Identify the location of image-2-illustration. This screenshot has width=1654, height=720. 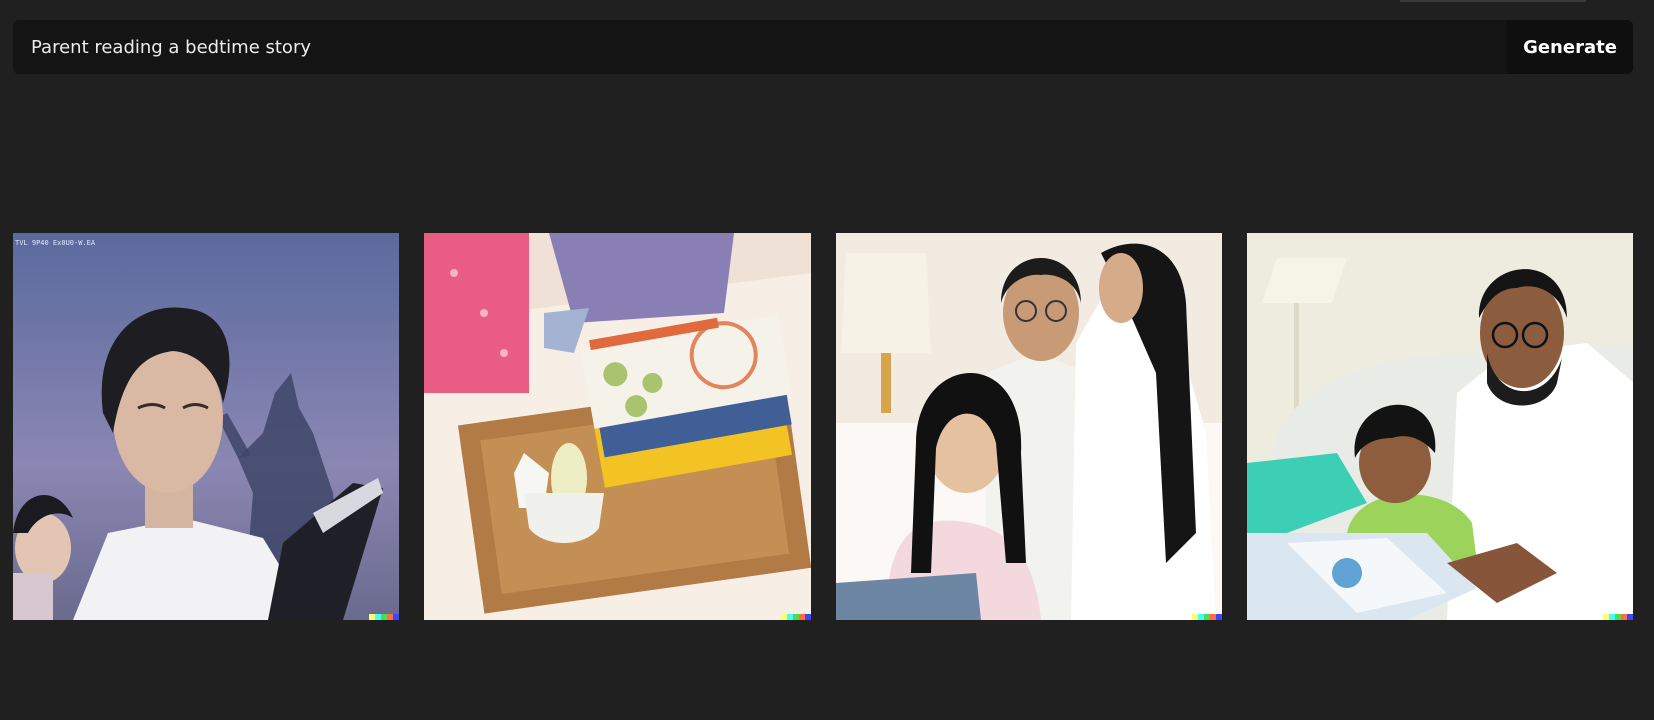
(617, 426).